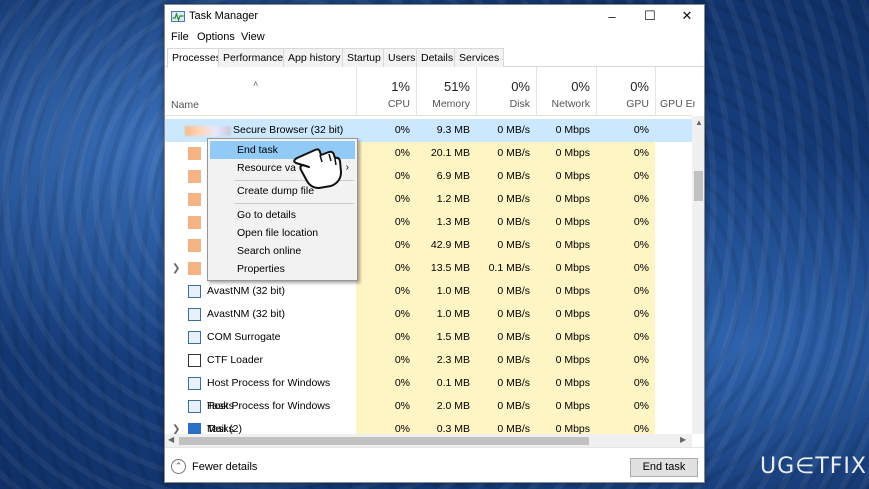 The height and width of the screenshot is (489, 869). I want to click on watermark-logo: UG∈TFIX, so click(813, 466).